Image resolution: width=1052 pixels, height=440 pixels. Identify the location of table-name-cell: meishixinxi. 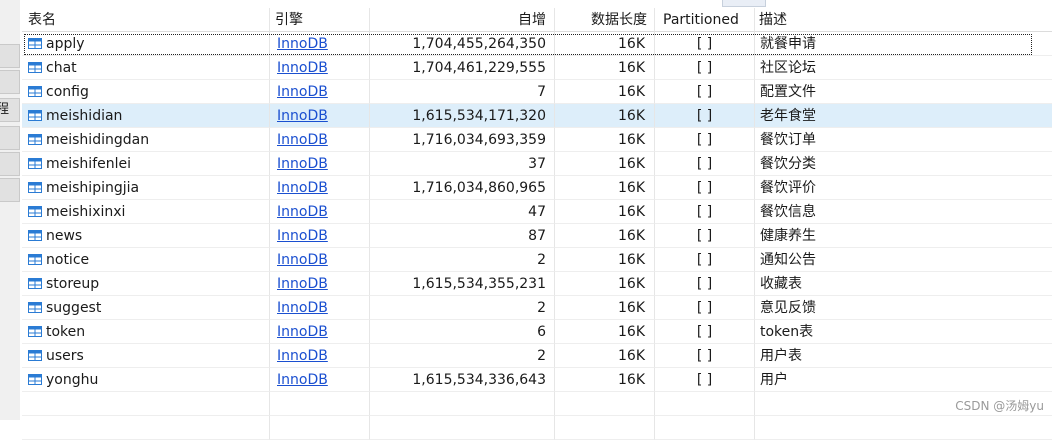
(146, 212).